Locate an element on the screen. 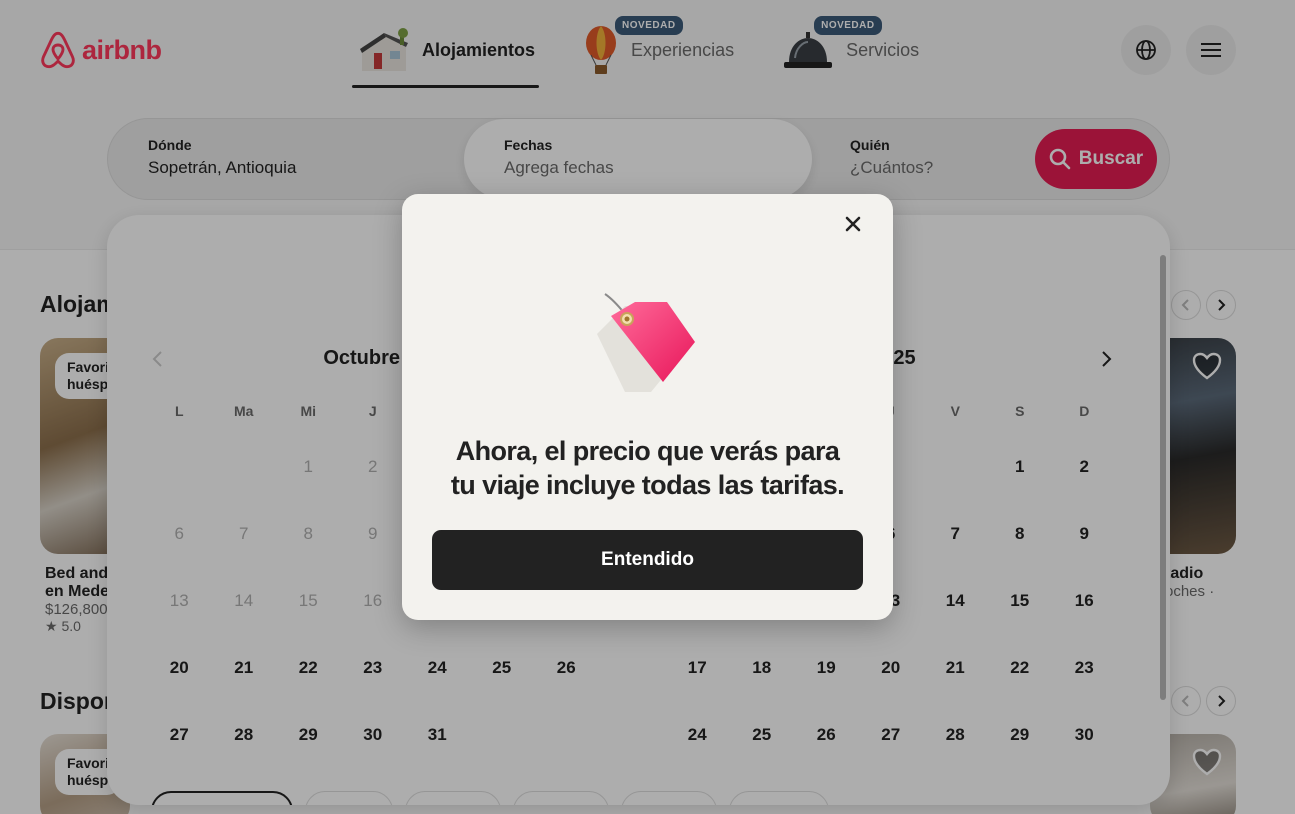  modal-title-line-2: tu viaje incluye todas las tarifas. is located at coordinates (647, 485).